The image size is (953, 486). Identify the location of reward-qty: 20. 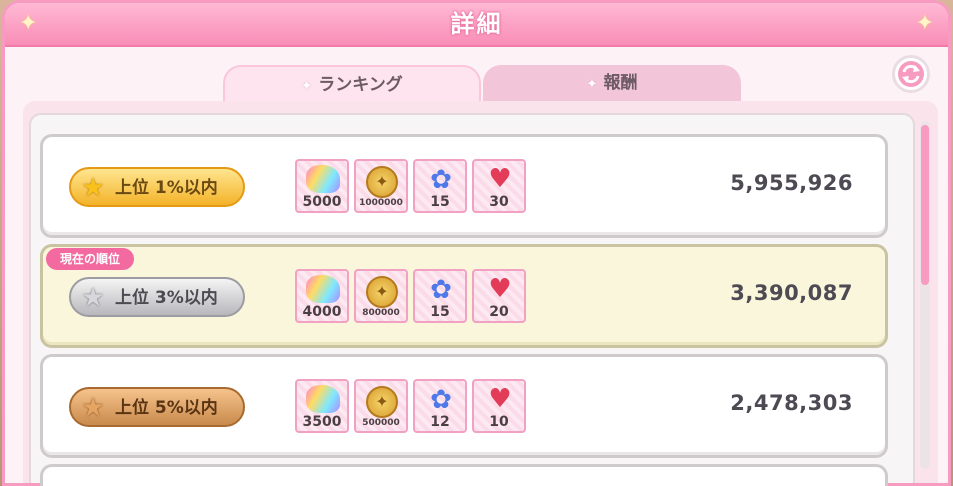
(499, 312).